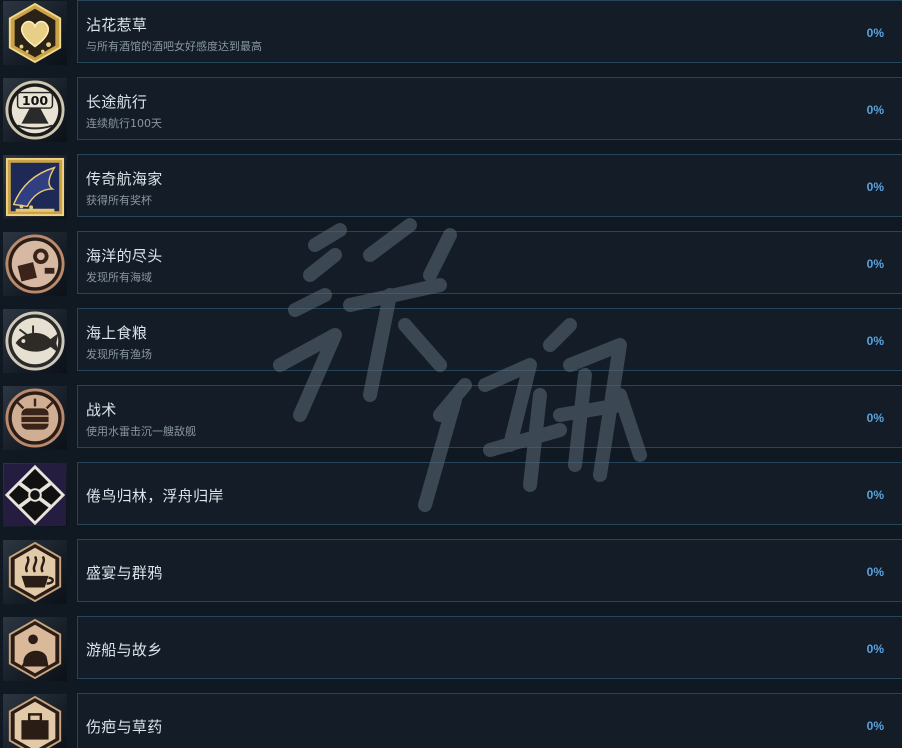 The image size is (902, 748). I want to click on achievement-description: 连续航行100天, so click(124, 123).